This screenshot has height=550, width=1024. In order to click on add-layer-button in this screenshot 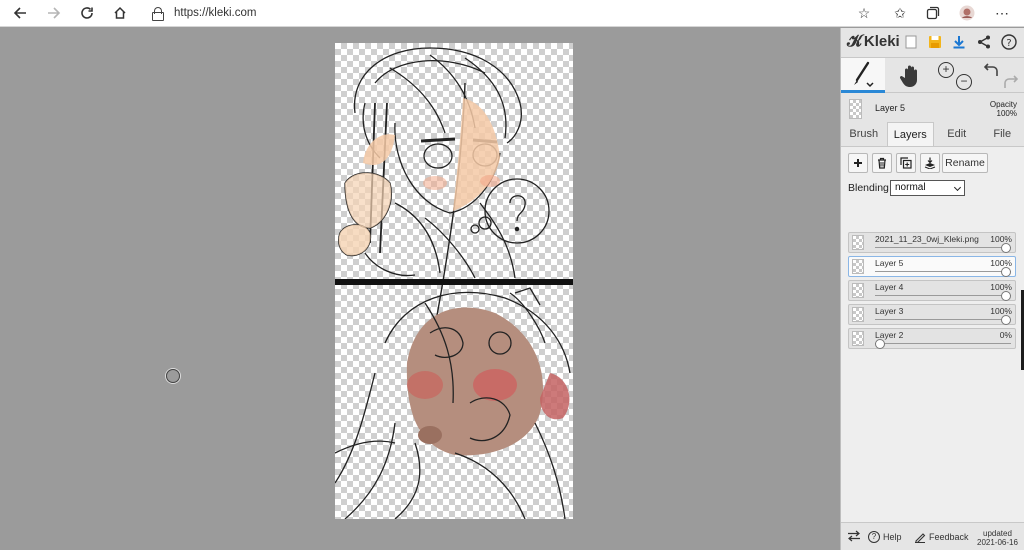, I will do `click(858, 163)`.